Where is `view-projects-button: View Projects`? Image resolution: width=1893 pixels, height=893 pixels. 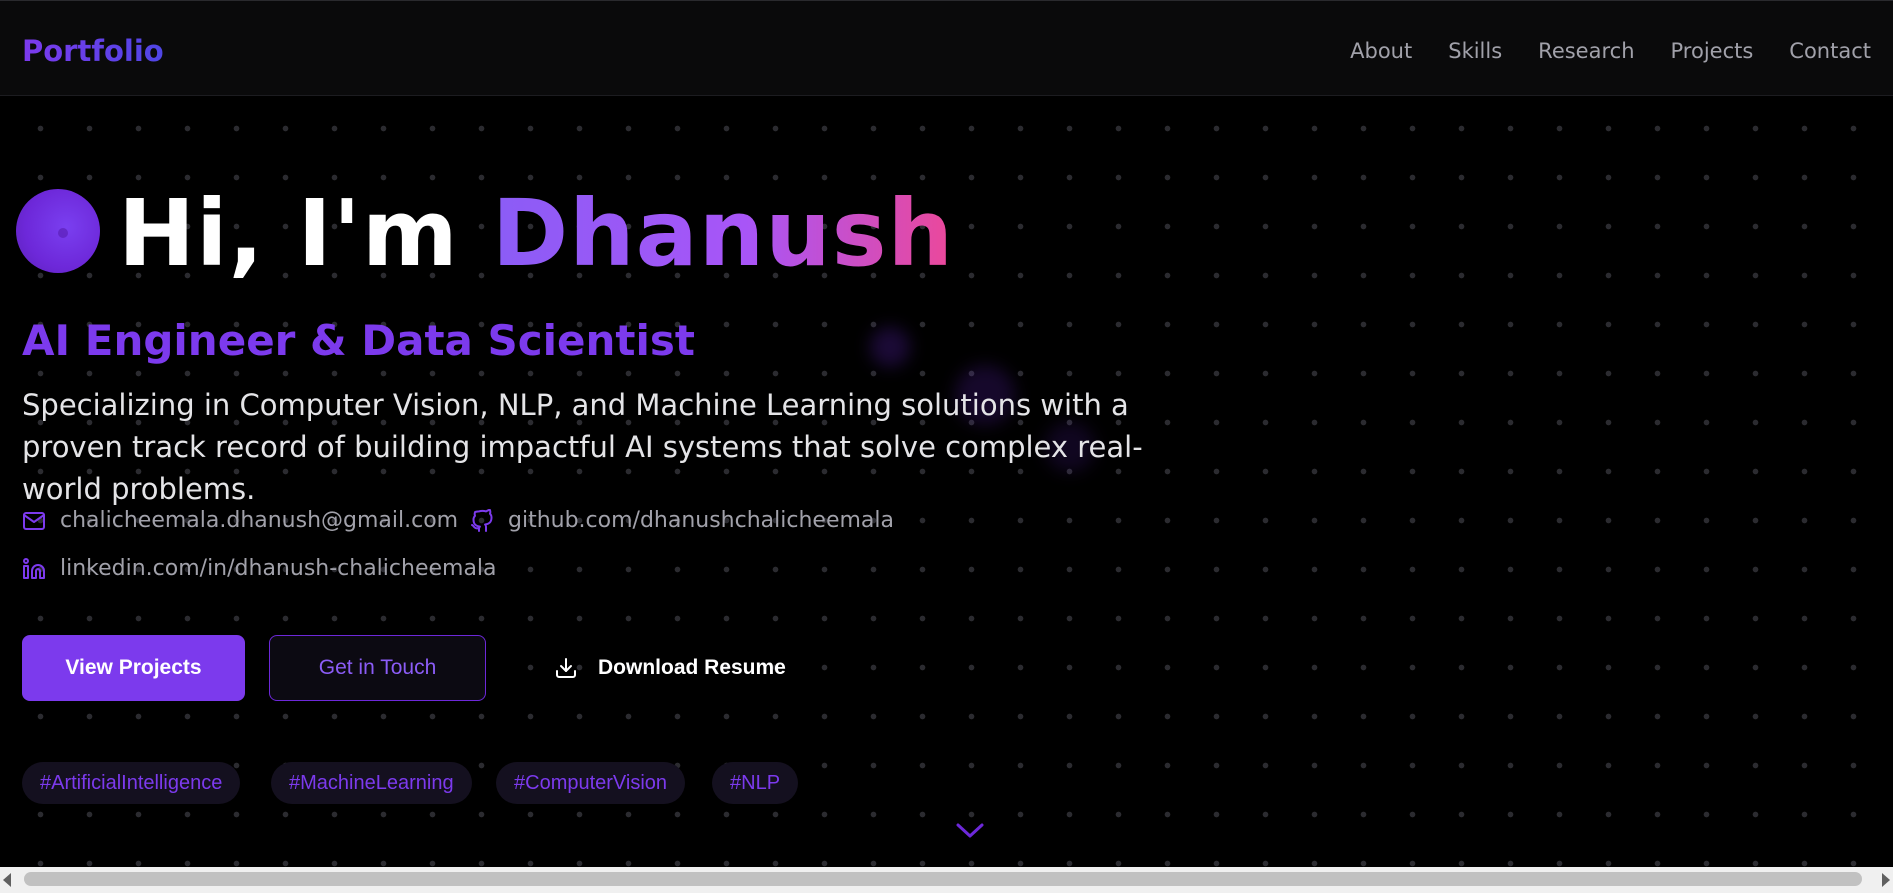 view-projects-button: View Projects is located at coordinates (133, 668).